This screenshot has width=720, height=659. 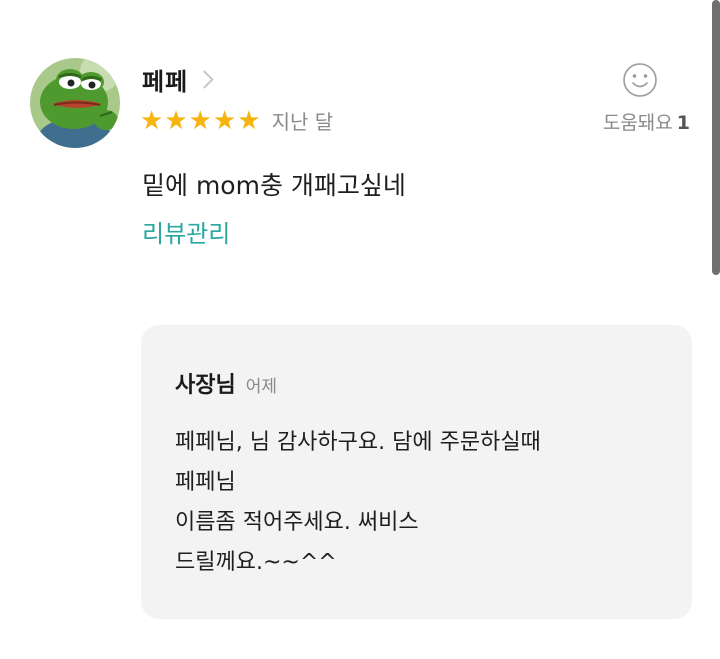 I want to click on reviewer-header: 페페, so click(x=178, y=79).